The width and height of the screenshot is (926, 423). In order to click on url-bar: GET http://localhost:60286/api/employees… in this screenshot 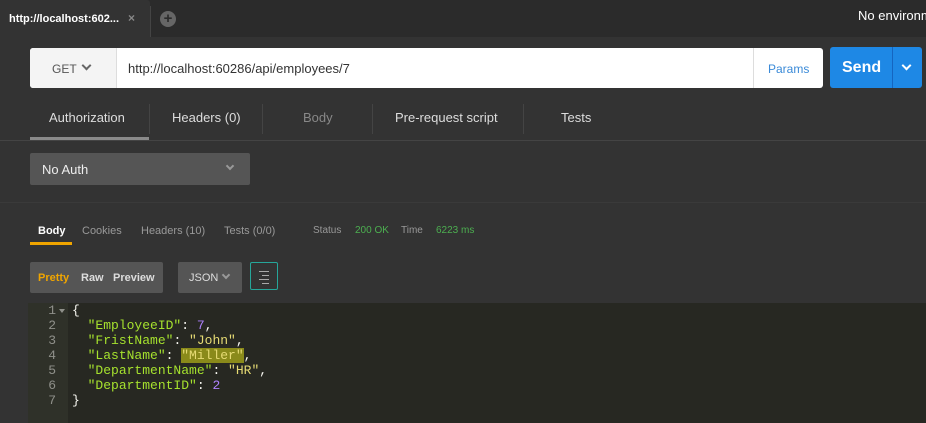, I will do `click(426, 68)`.